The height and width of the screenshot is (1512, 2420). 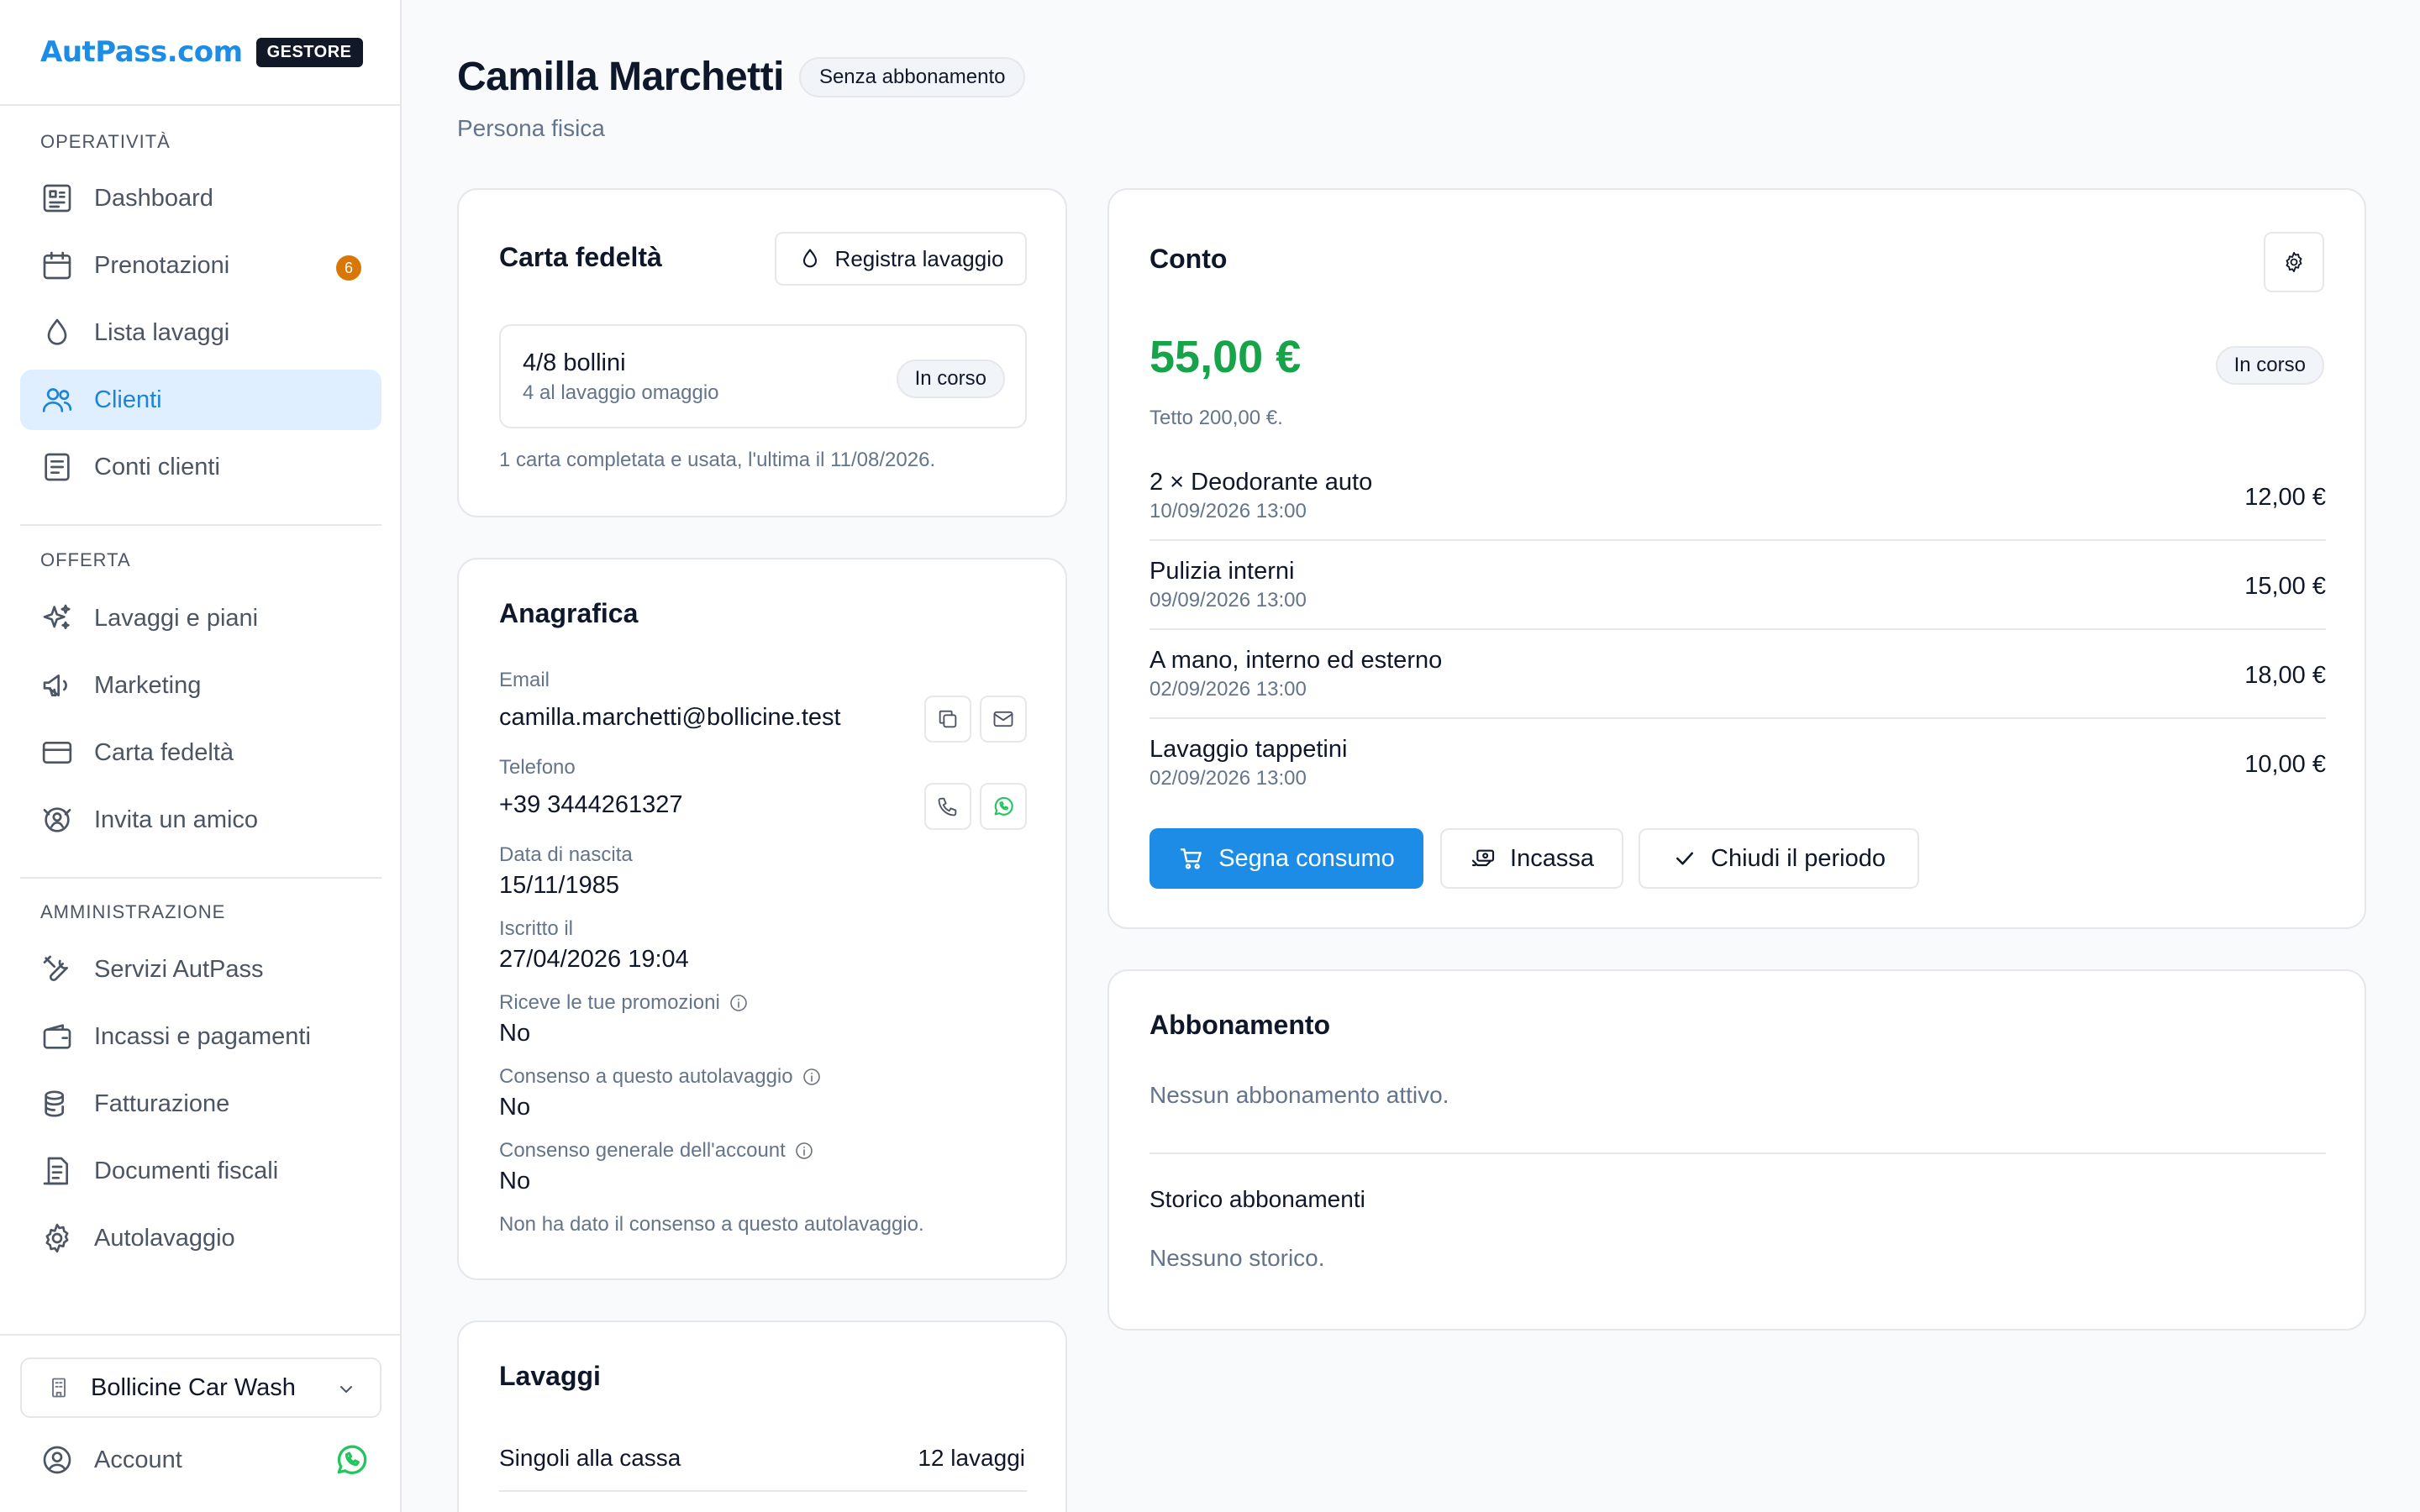 I want to click on consent-label: Consenso a questo autolavaggio, so click(x=660, y=1077).